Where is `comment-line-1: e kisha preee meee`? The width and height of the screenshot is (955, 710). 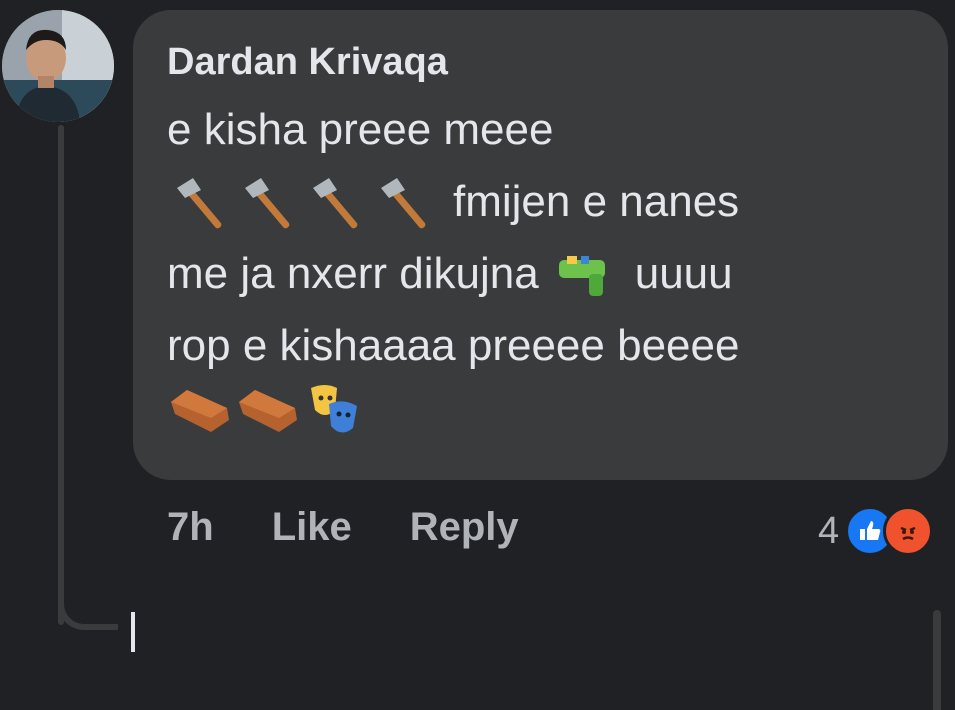
comment-line-1: e kisha preee meee is located at coordinates (542, 130).